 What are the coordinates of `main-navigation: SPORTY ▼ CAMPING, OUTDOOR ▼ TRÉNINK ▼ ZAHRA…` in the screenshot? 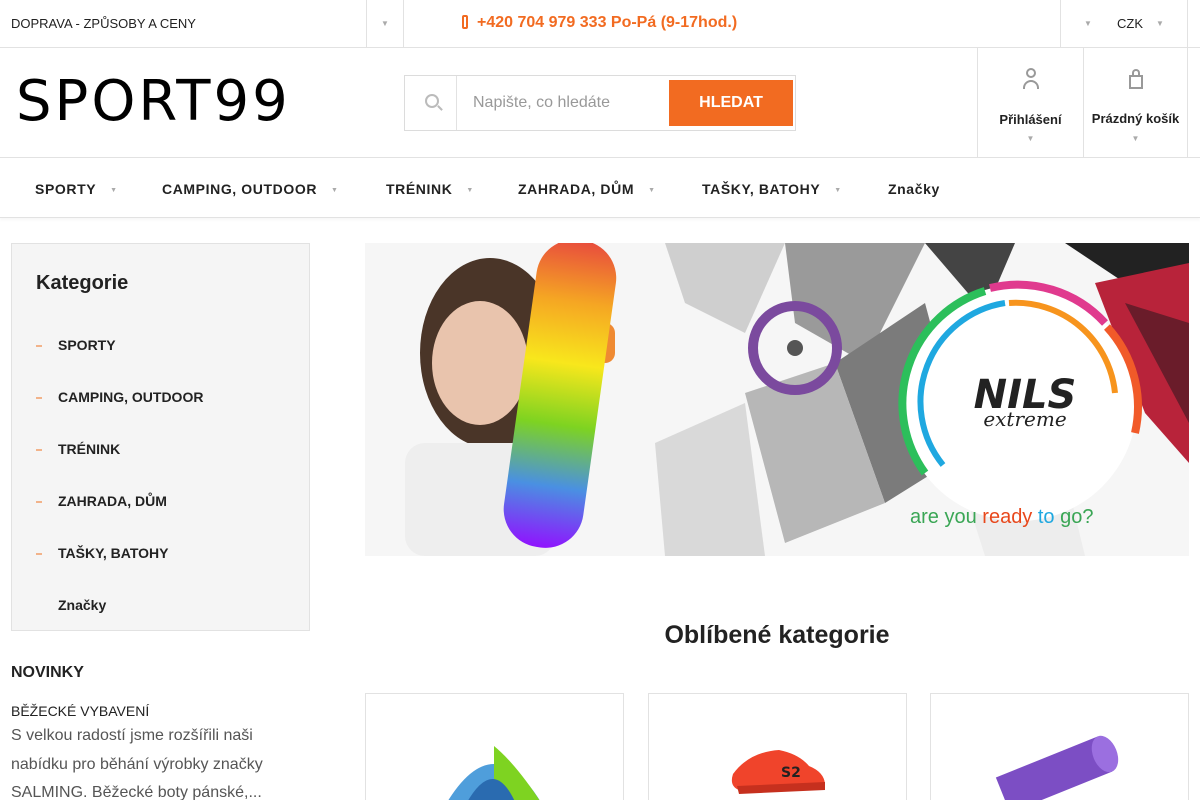 It's located at (600, 188).